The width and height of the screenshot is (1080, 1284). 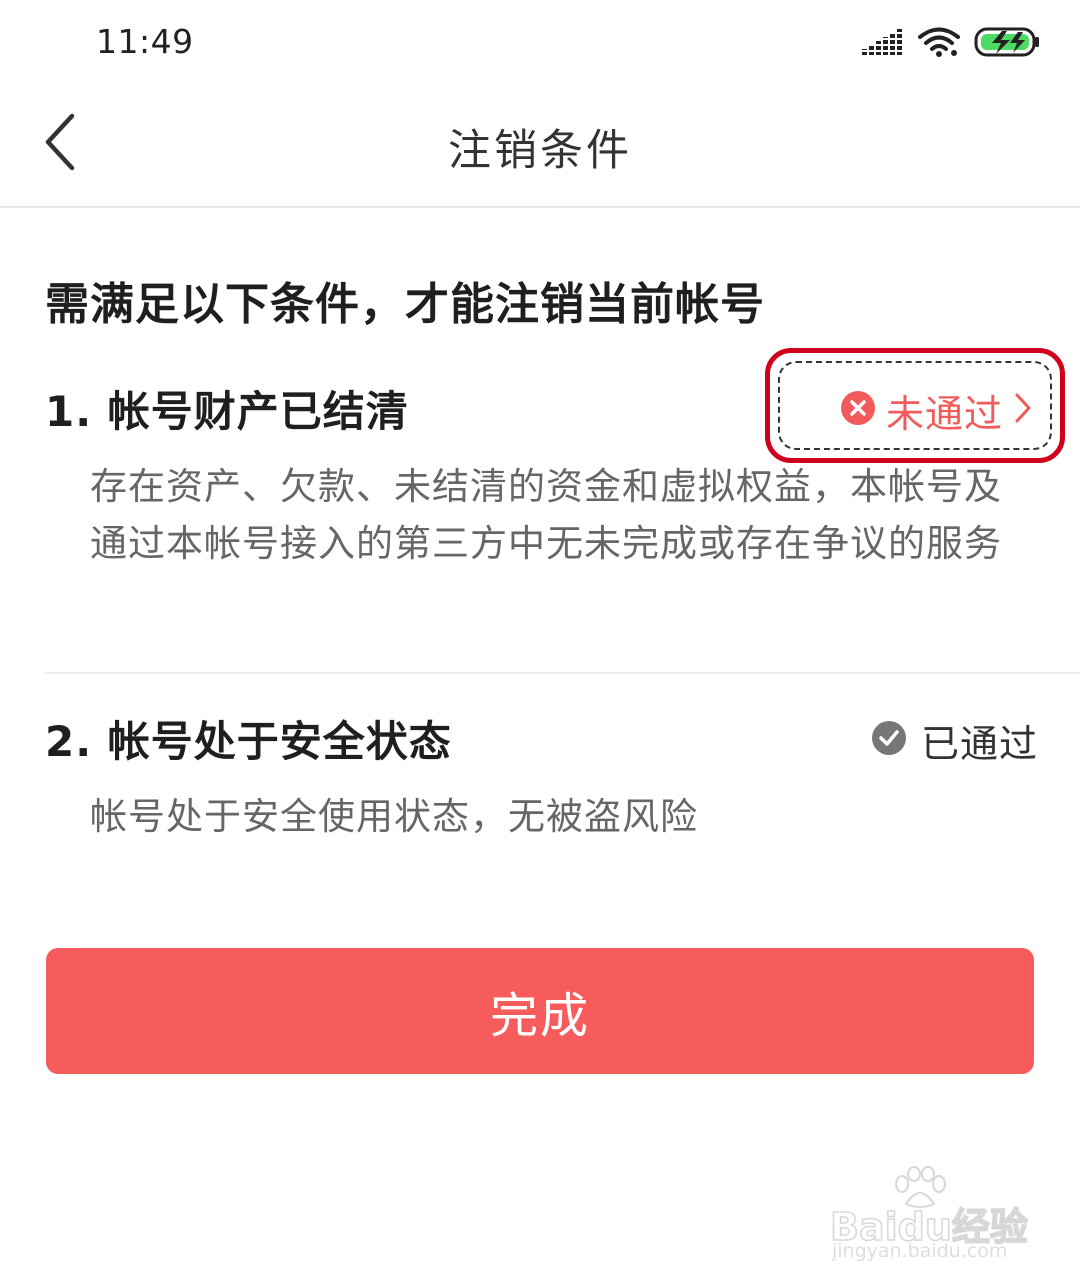 I want to click on chevron-right-icon, so click(x=1023, y=410).